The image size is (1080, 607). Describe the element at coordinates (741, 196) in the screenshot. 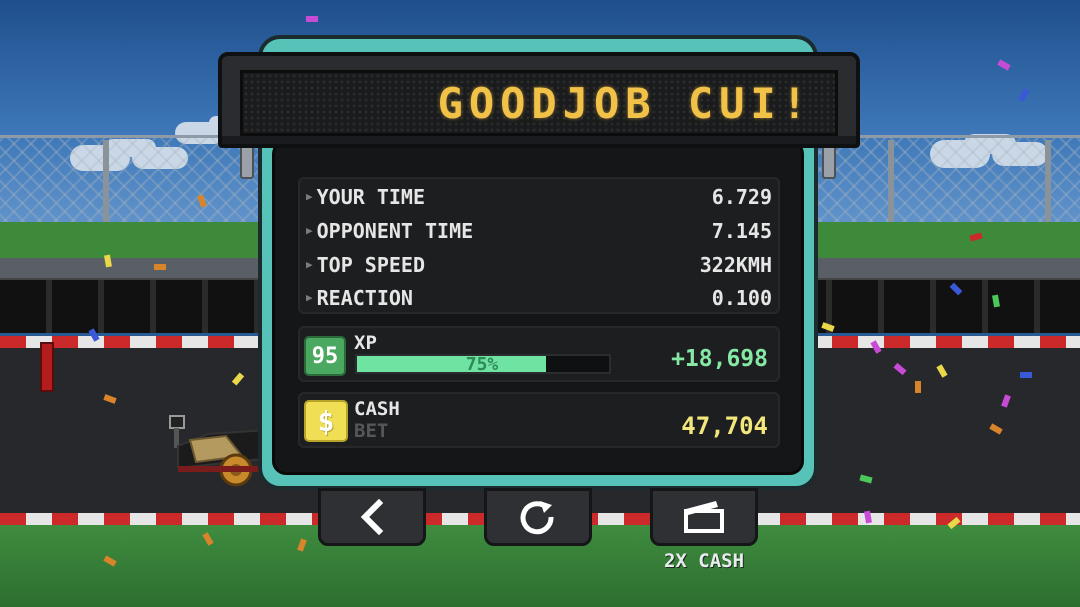

I see `stat-value: 6.729` at that location.